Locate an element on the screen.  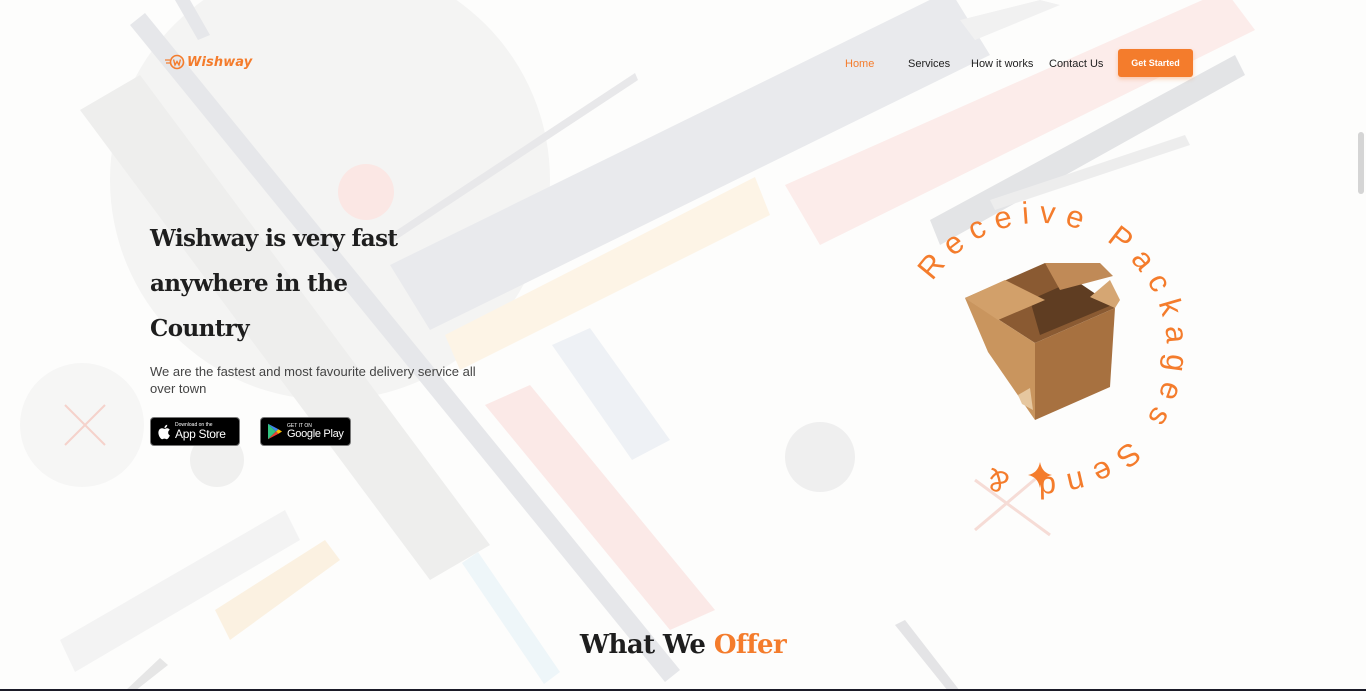
section-title-accent: Offer is located at coordinates (750, 645).